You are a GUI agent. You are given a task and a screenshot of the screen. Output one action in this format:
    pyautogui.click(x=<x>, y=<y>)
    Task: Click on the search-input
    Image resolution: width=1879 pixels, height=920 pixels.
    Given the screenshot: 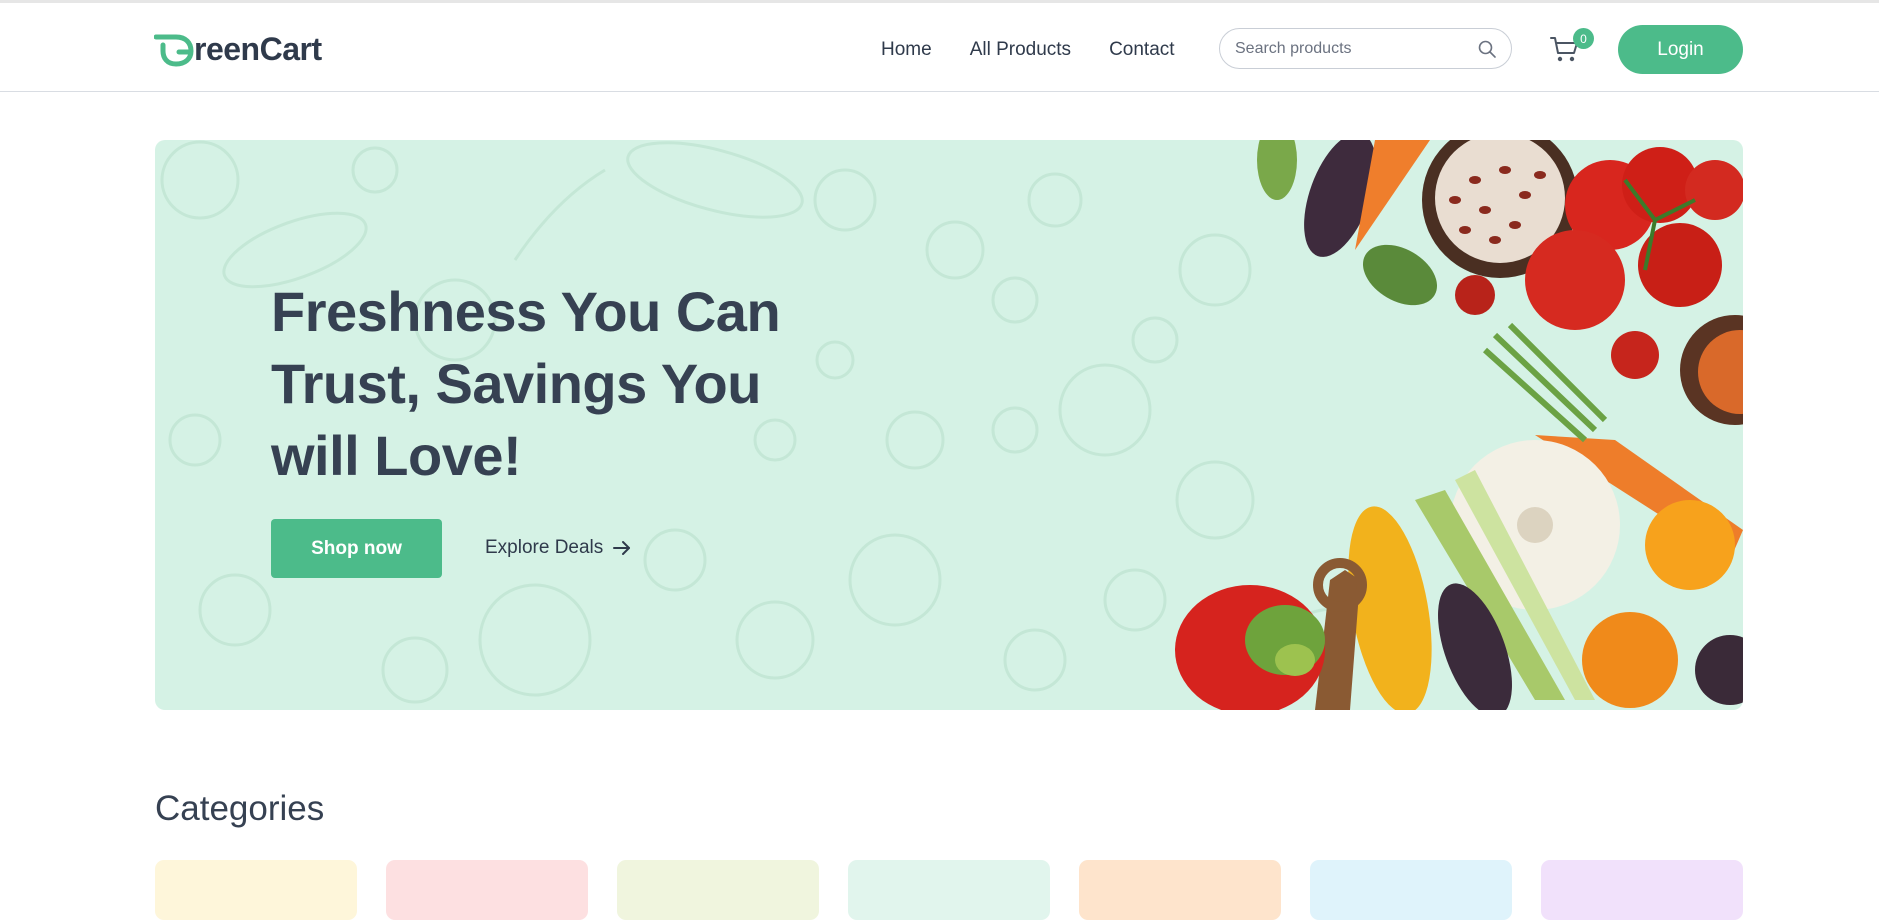 What is the action you would take?
    pyautogui.click(x=1356, y=48)
    